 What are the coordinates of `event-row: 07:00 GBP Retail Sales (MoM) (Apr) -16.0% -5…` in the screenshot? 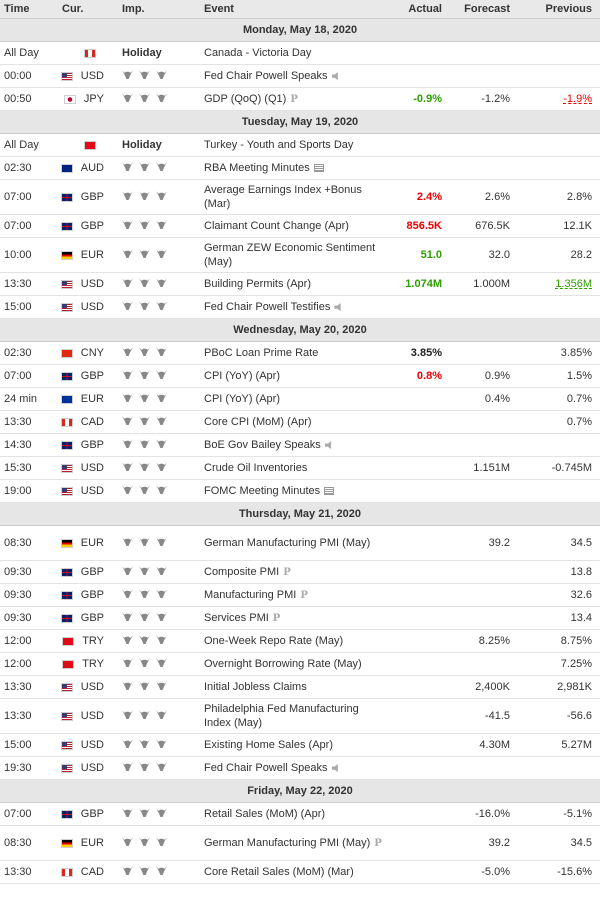 It's located at (300, 814).